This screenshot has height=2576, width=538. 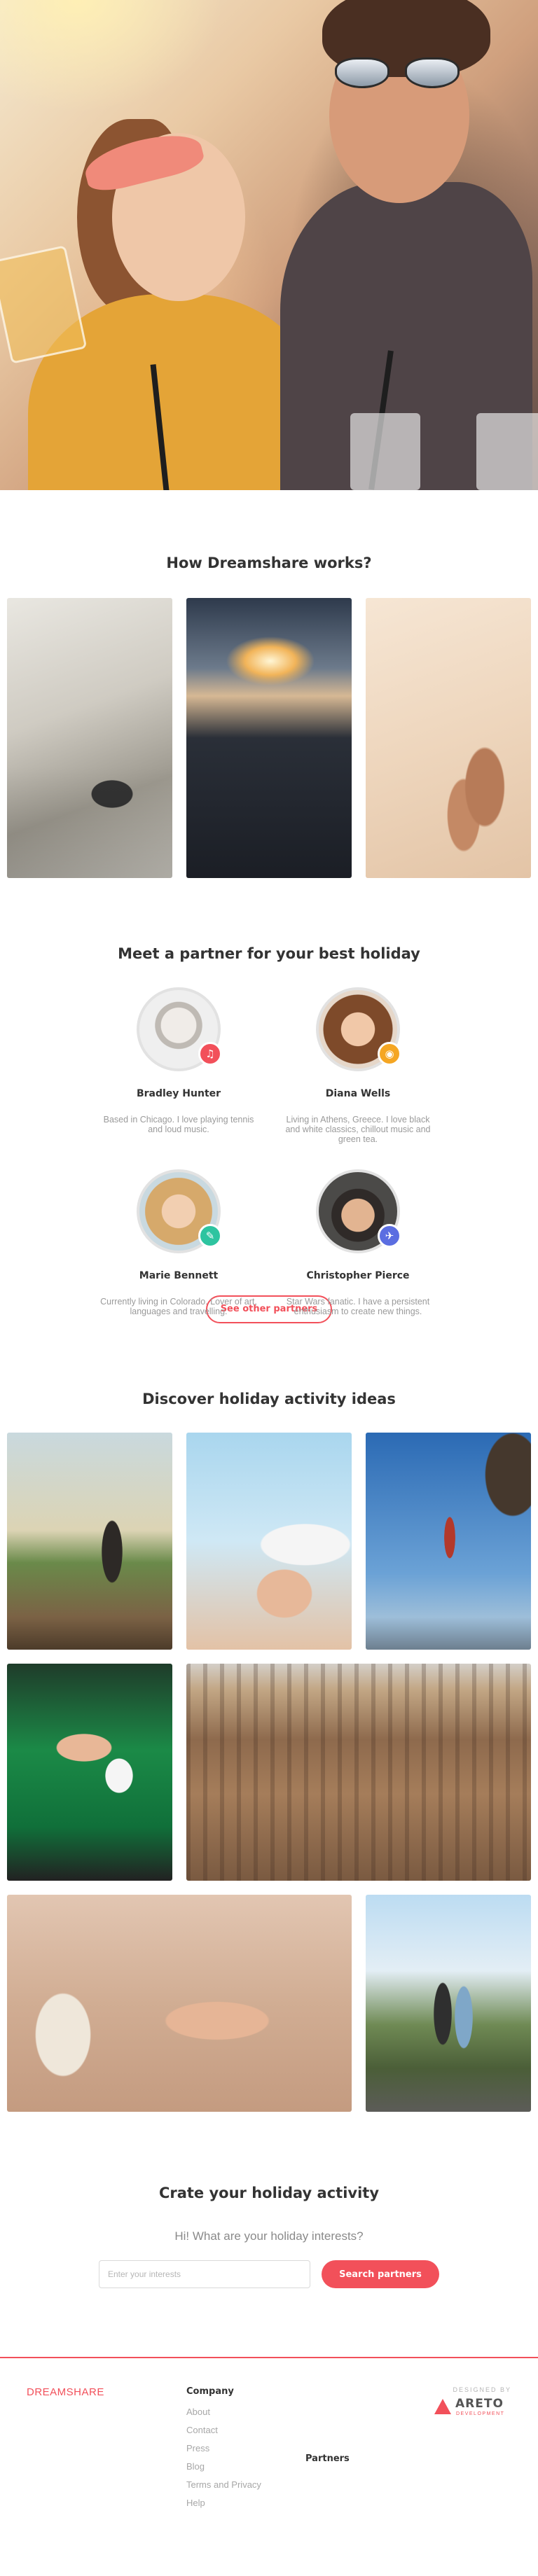 What do you see at coordinates (358, 1772) in the screenshot?
I see `colosseum-photo` at bounding box center [358, 1772].